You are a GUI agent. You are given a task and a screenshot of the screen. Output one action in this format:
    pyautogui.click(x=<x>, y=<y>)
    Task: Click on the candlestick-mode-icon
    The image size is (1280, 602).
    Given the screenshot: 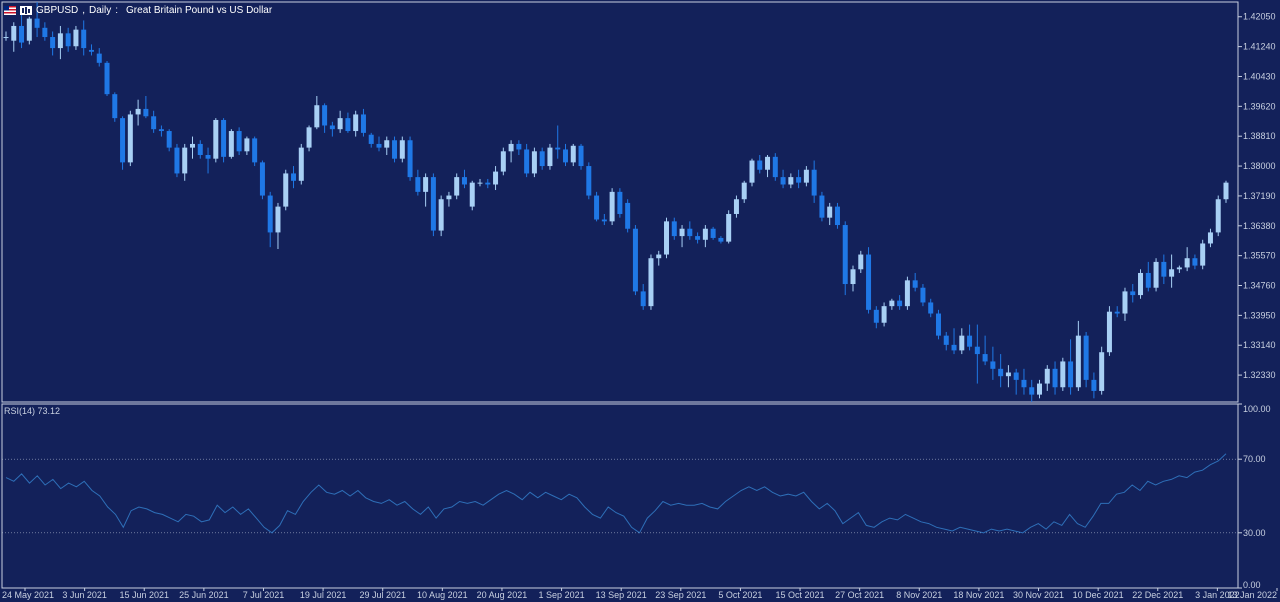 What is the action you would take?
    pyautogui.click(x=26, y=10)
    